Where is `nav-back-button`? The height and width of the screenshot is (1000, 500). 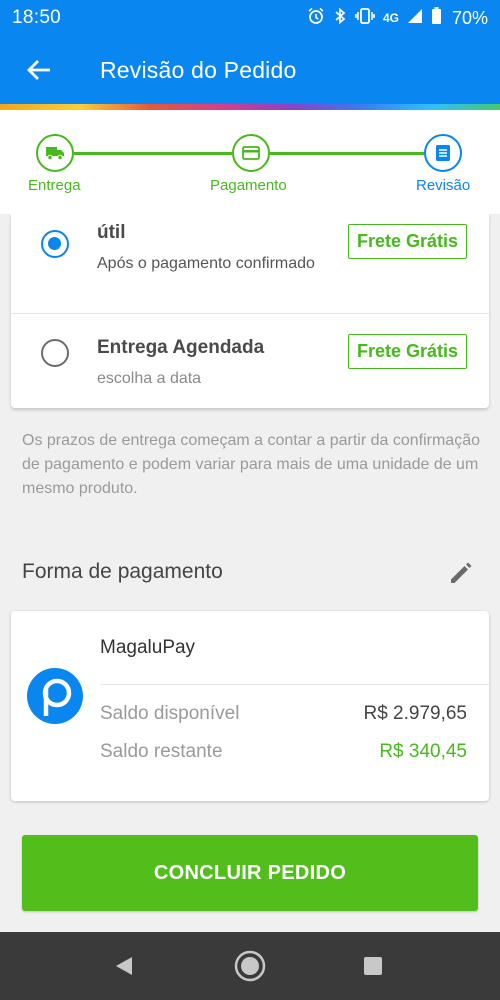 nav-back-button is located at coordinates (124, 966).